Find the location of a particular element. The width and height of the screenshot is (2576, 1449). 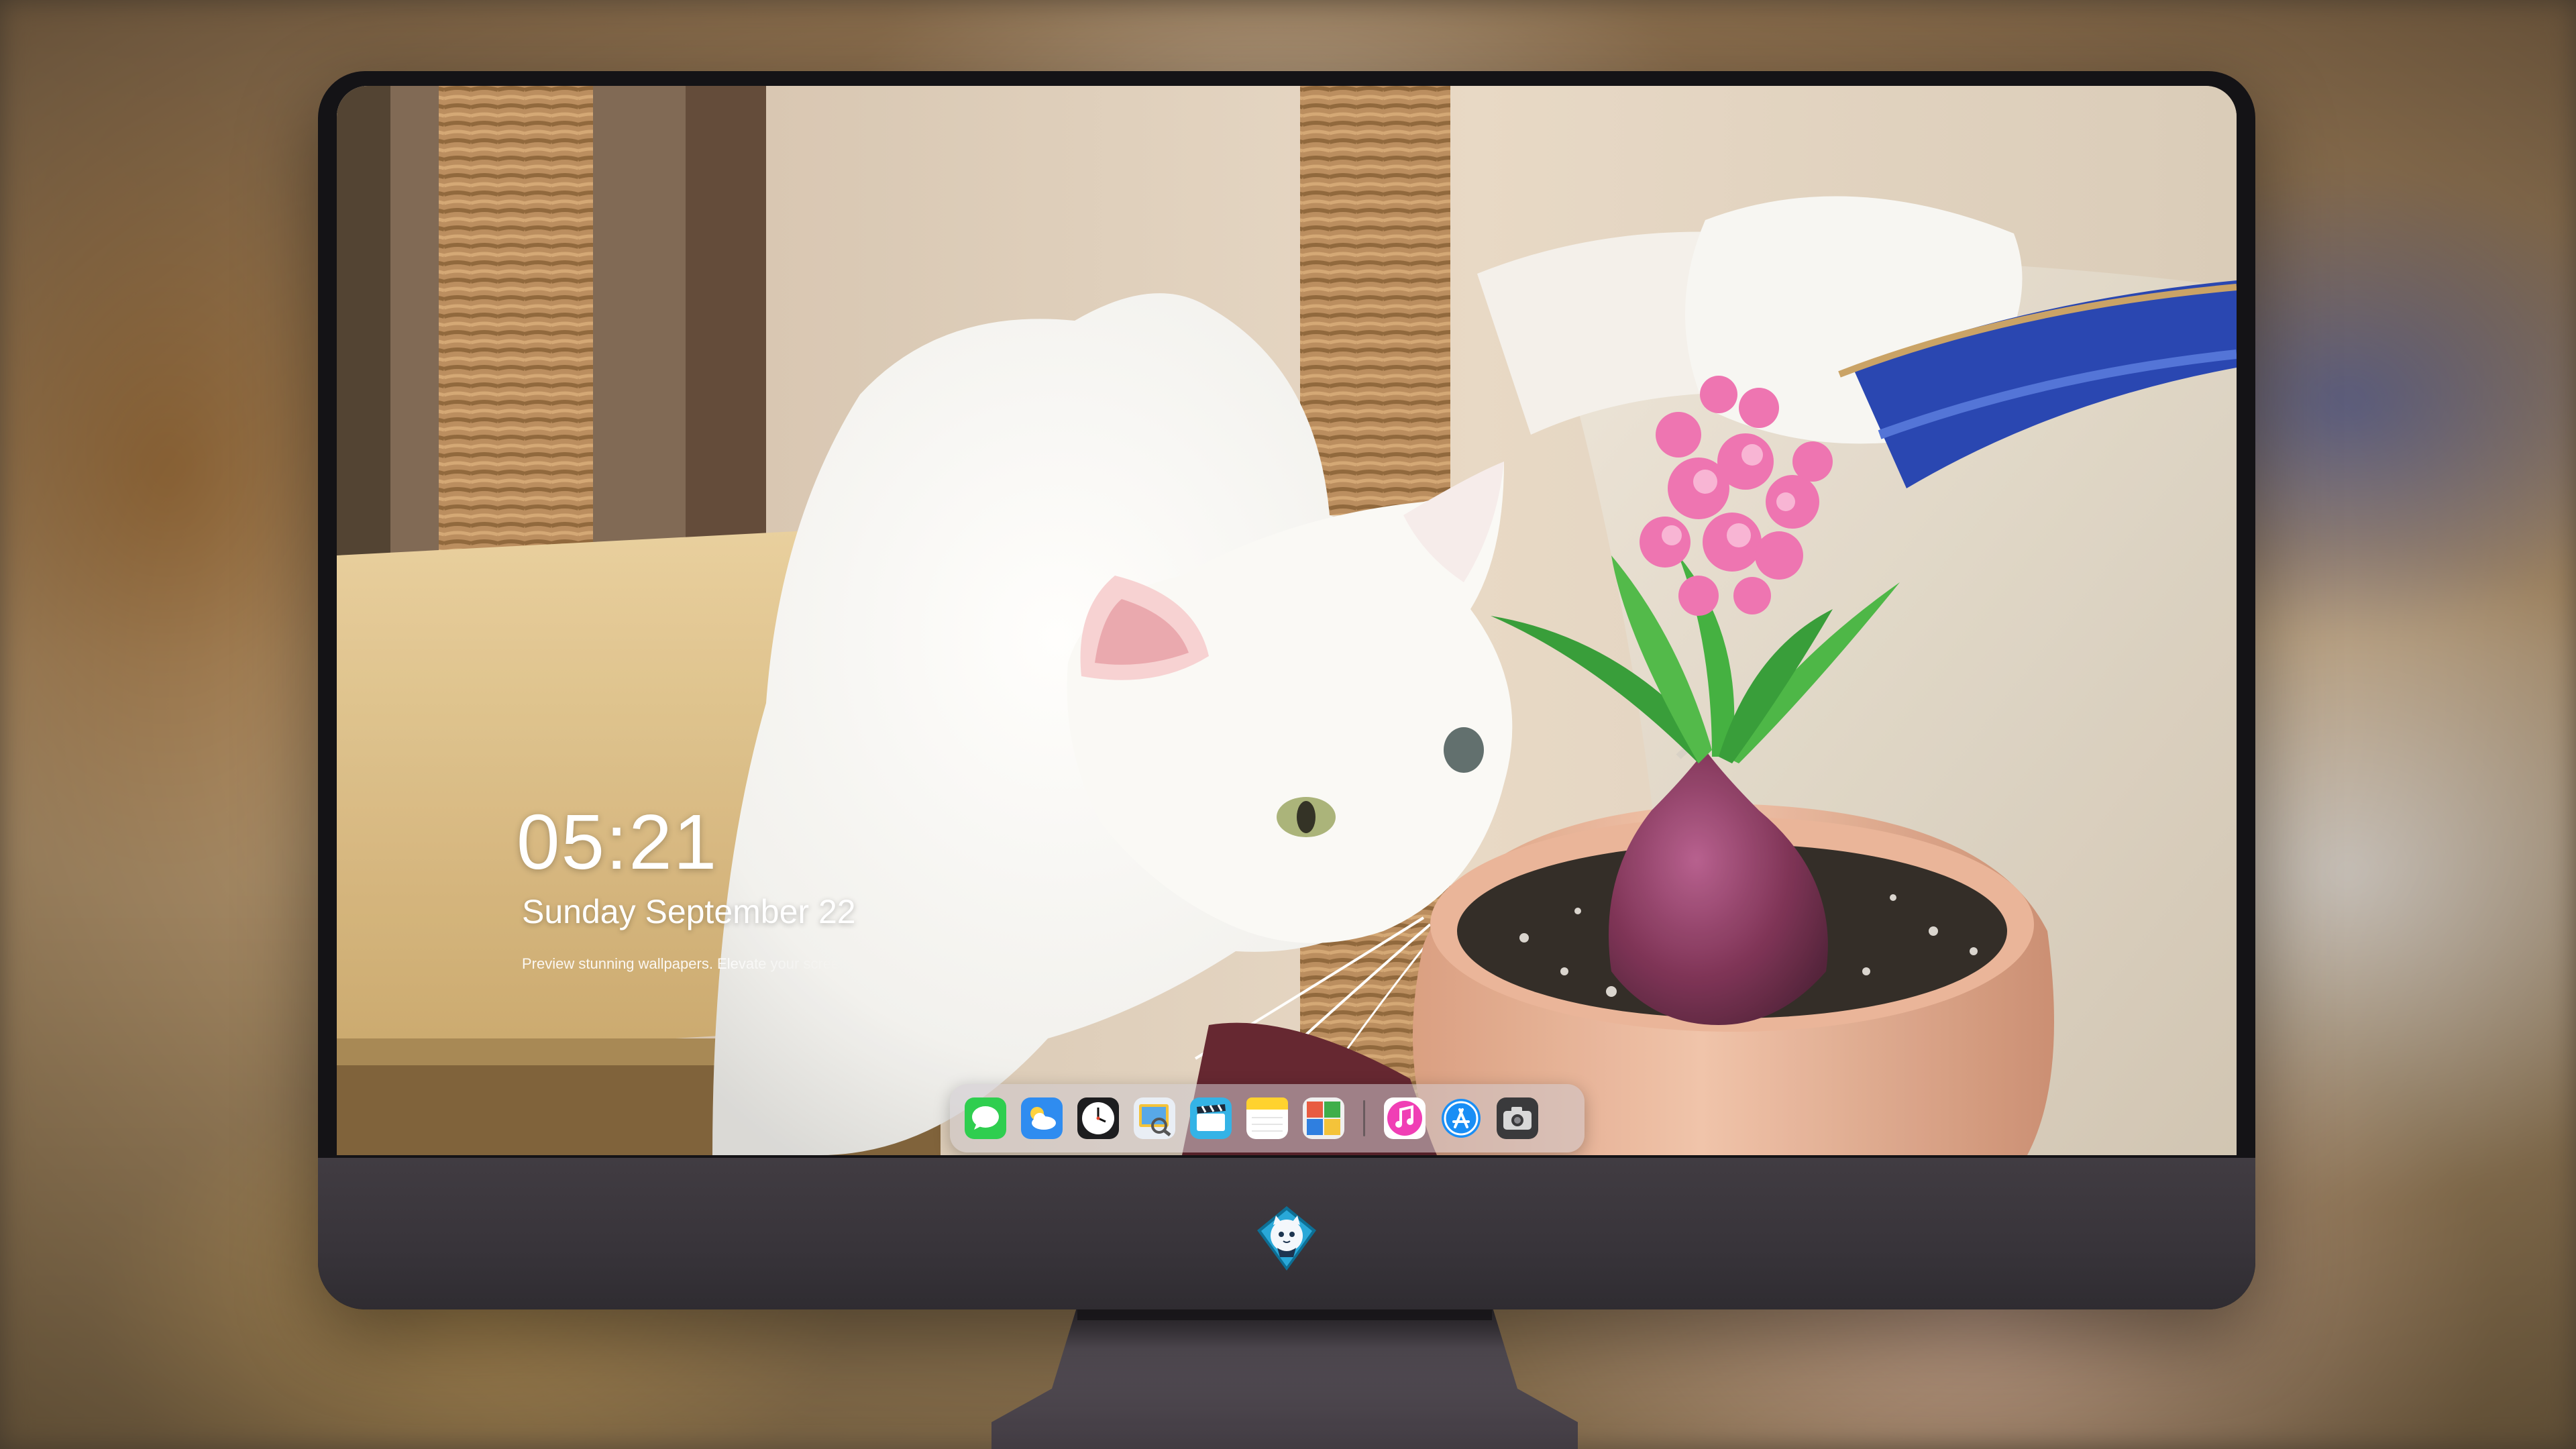

dock-app-clock is located at coordinates (1098, 1118).